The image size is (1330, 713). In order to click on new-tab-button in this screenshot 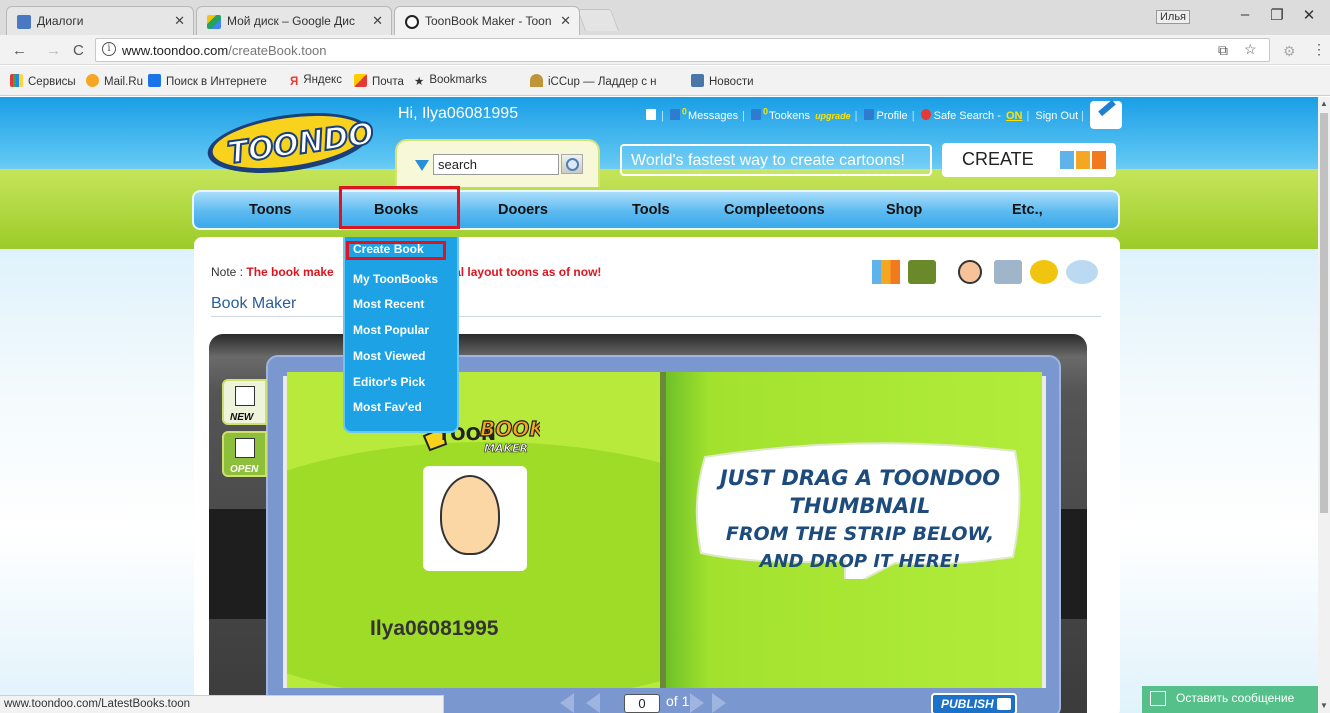, I will do `click(598, 20)`.